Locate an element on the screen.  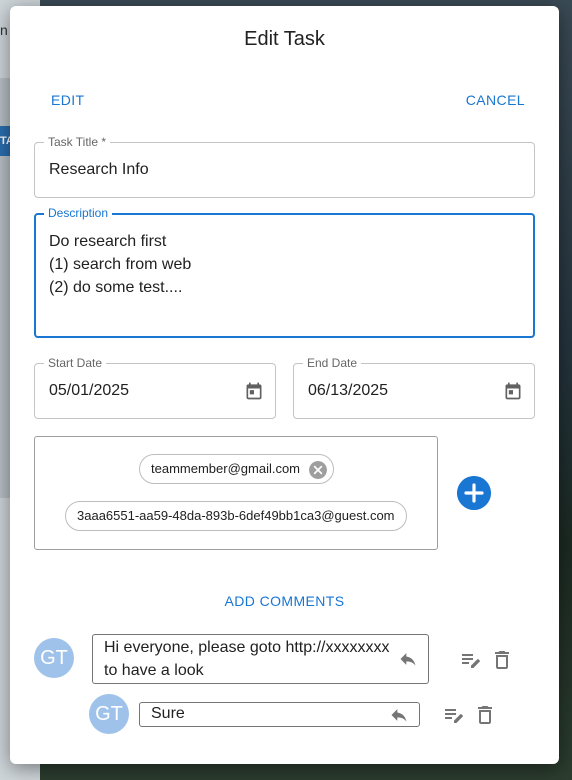
task-title-field: Task Title * Research Info is located at coordinates (284, 166).